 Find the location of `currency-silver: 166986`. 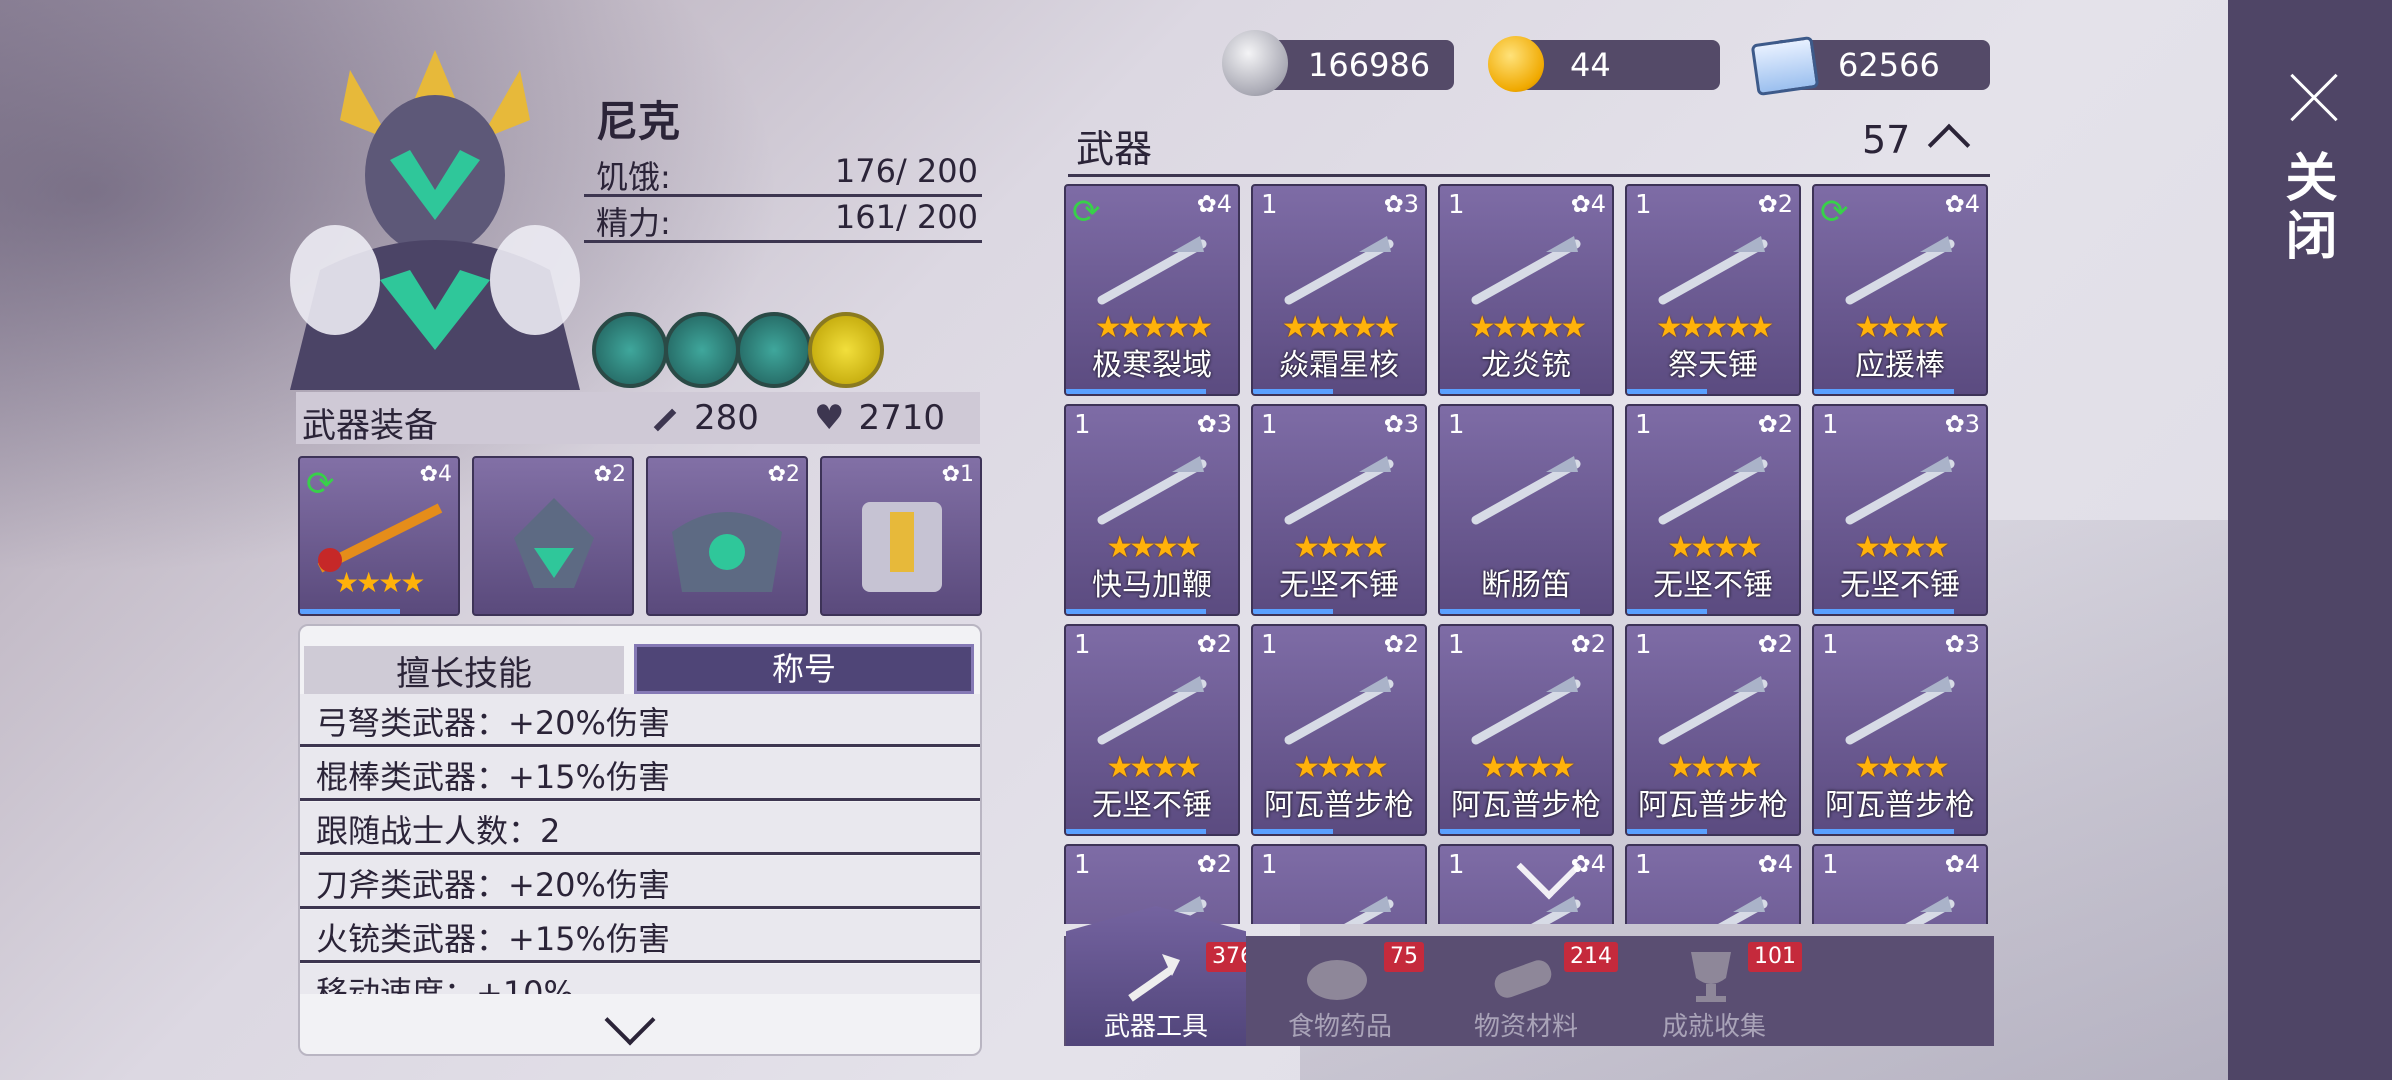

currency-silver: 166986 is located at coordinates (1338, 63).